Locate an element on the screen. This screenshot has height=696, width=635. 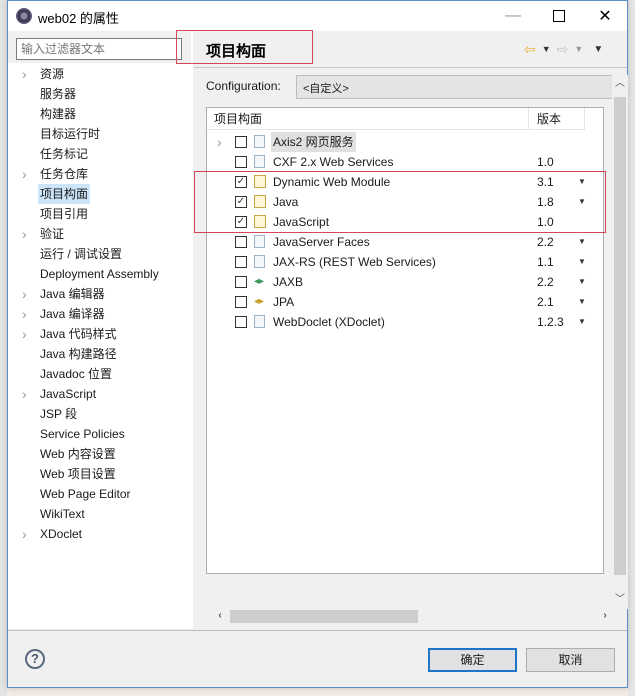
jpa-arrows-icon: ◂▸ is located at coordinates (259, 301).